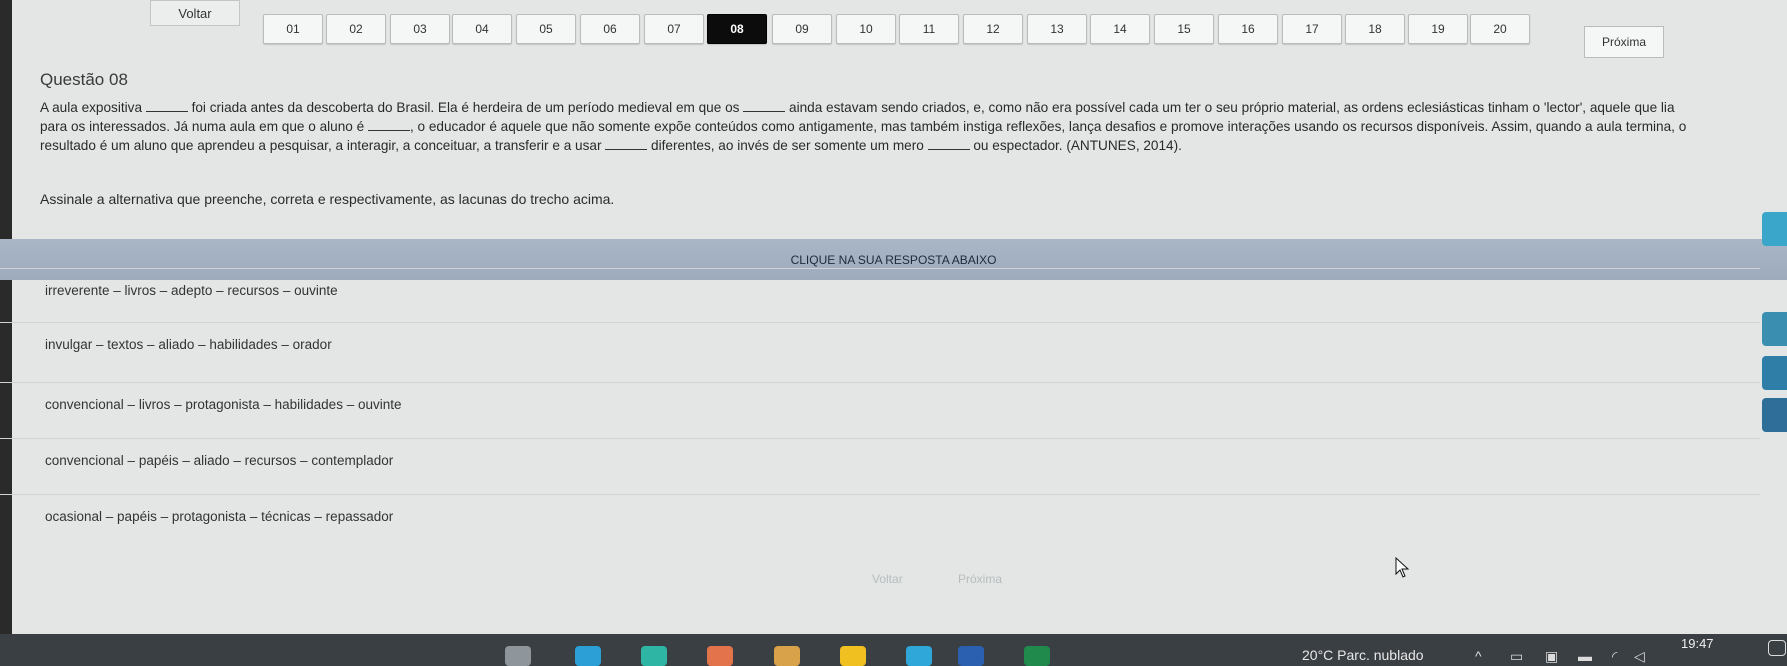 This screenshot has height=666, width=1787. What do you see at coordinates (610, 29) in the screenshot?
I see `question-button-06: 06` at bounding box center [610, 29].